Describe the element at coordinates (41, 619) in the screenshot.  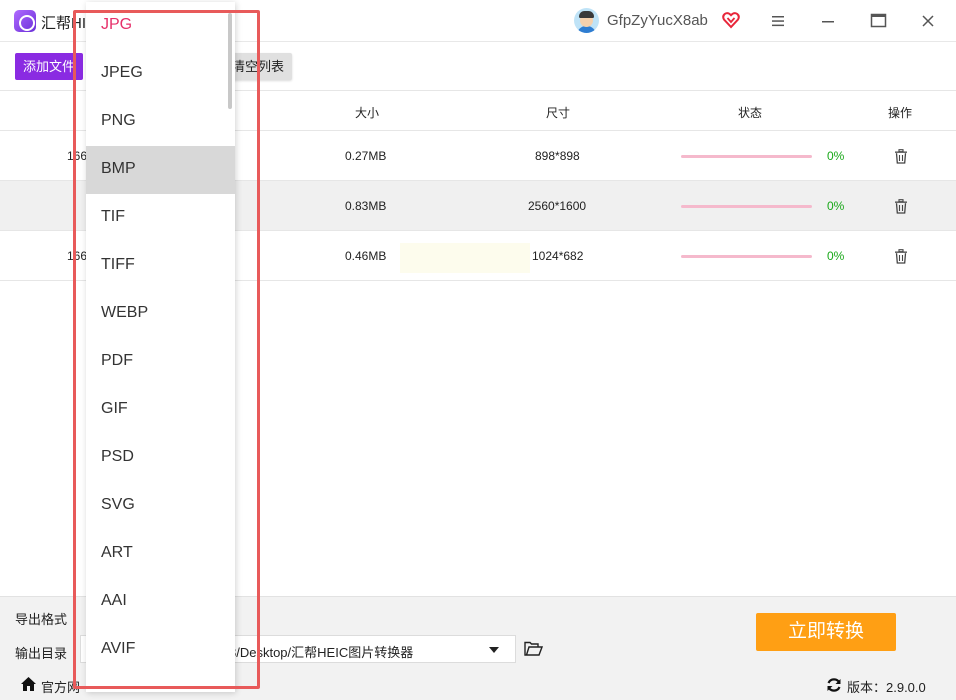
I see `export-format-label: 导出格式` at that location.